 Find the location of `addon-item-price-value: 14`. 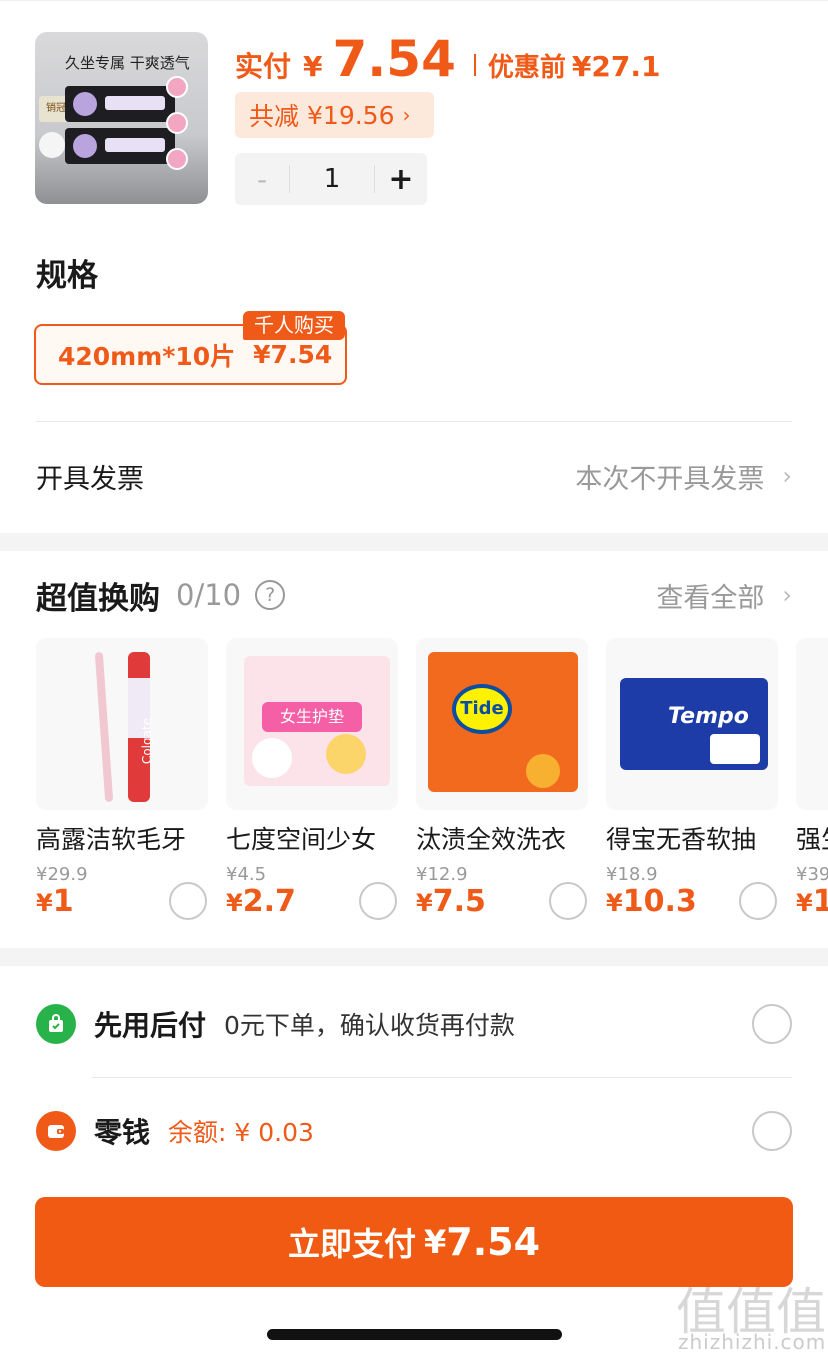

addon-item-price-value: 14 is located at coordinates (820, 901).